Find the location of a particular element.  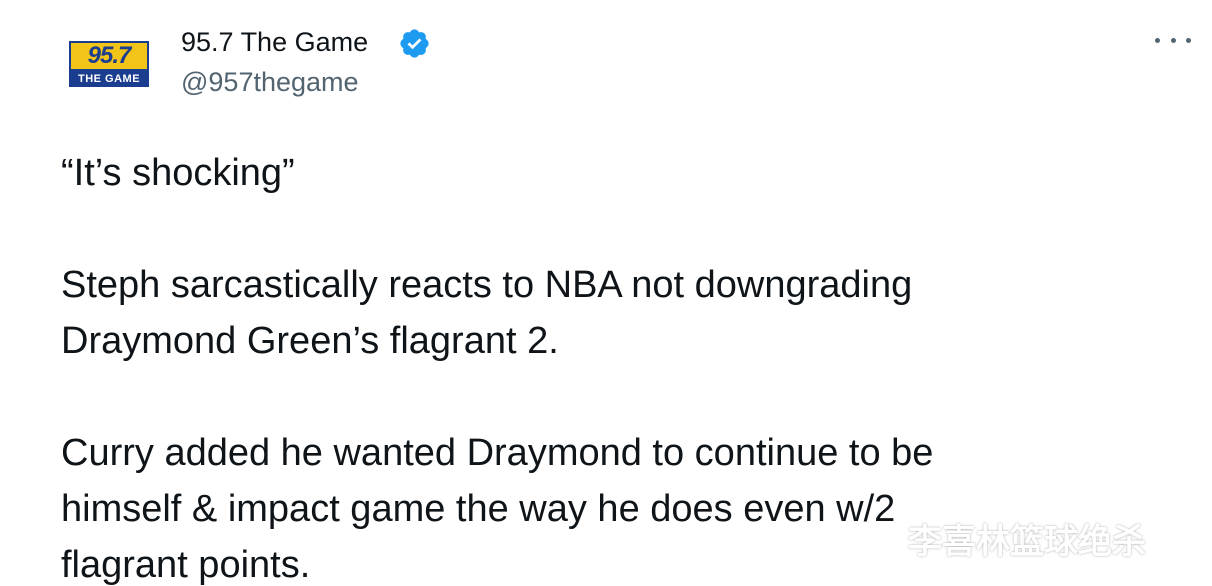

avatar-logo-subtitle: THE GAME is located at coordinates (109, 79).